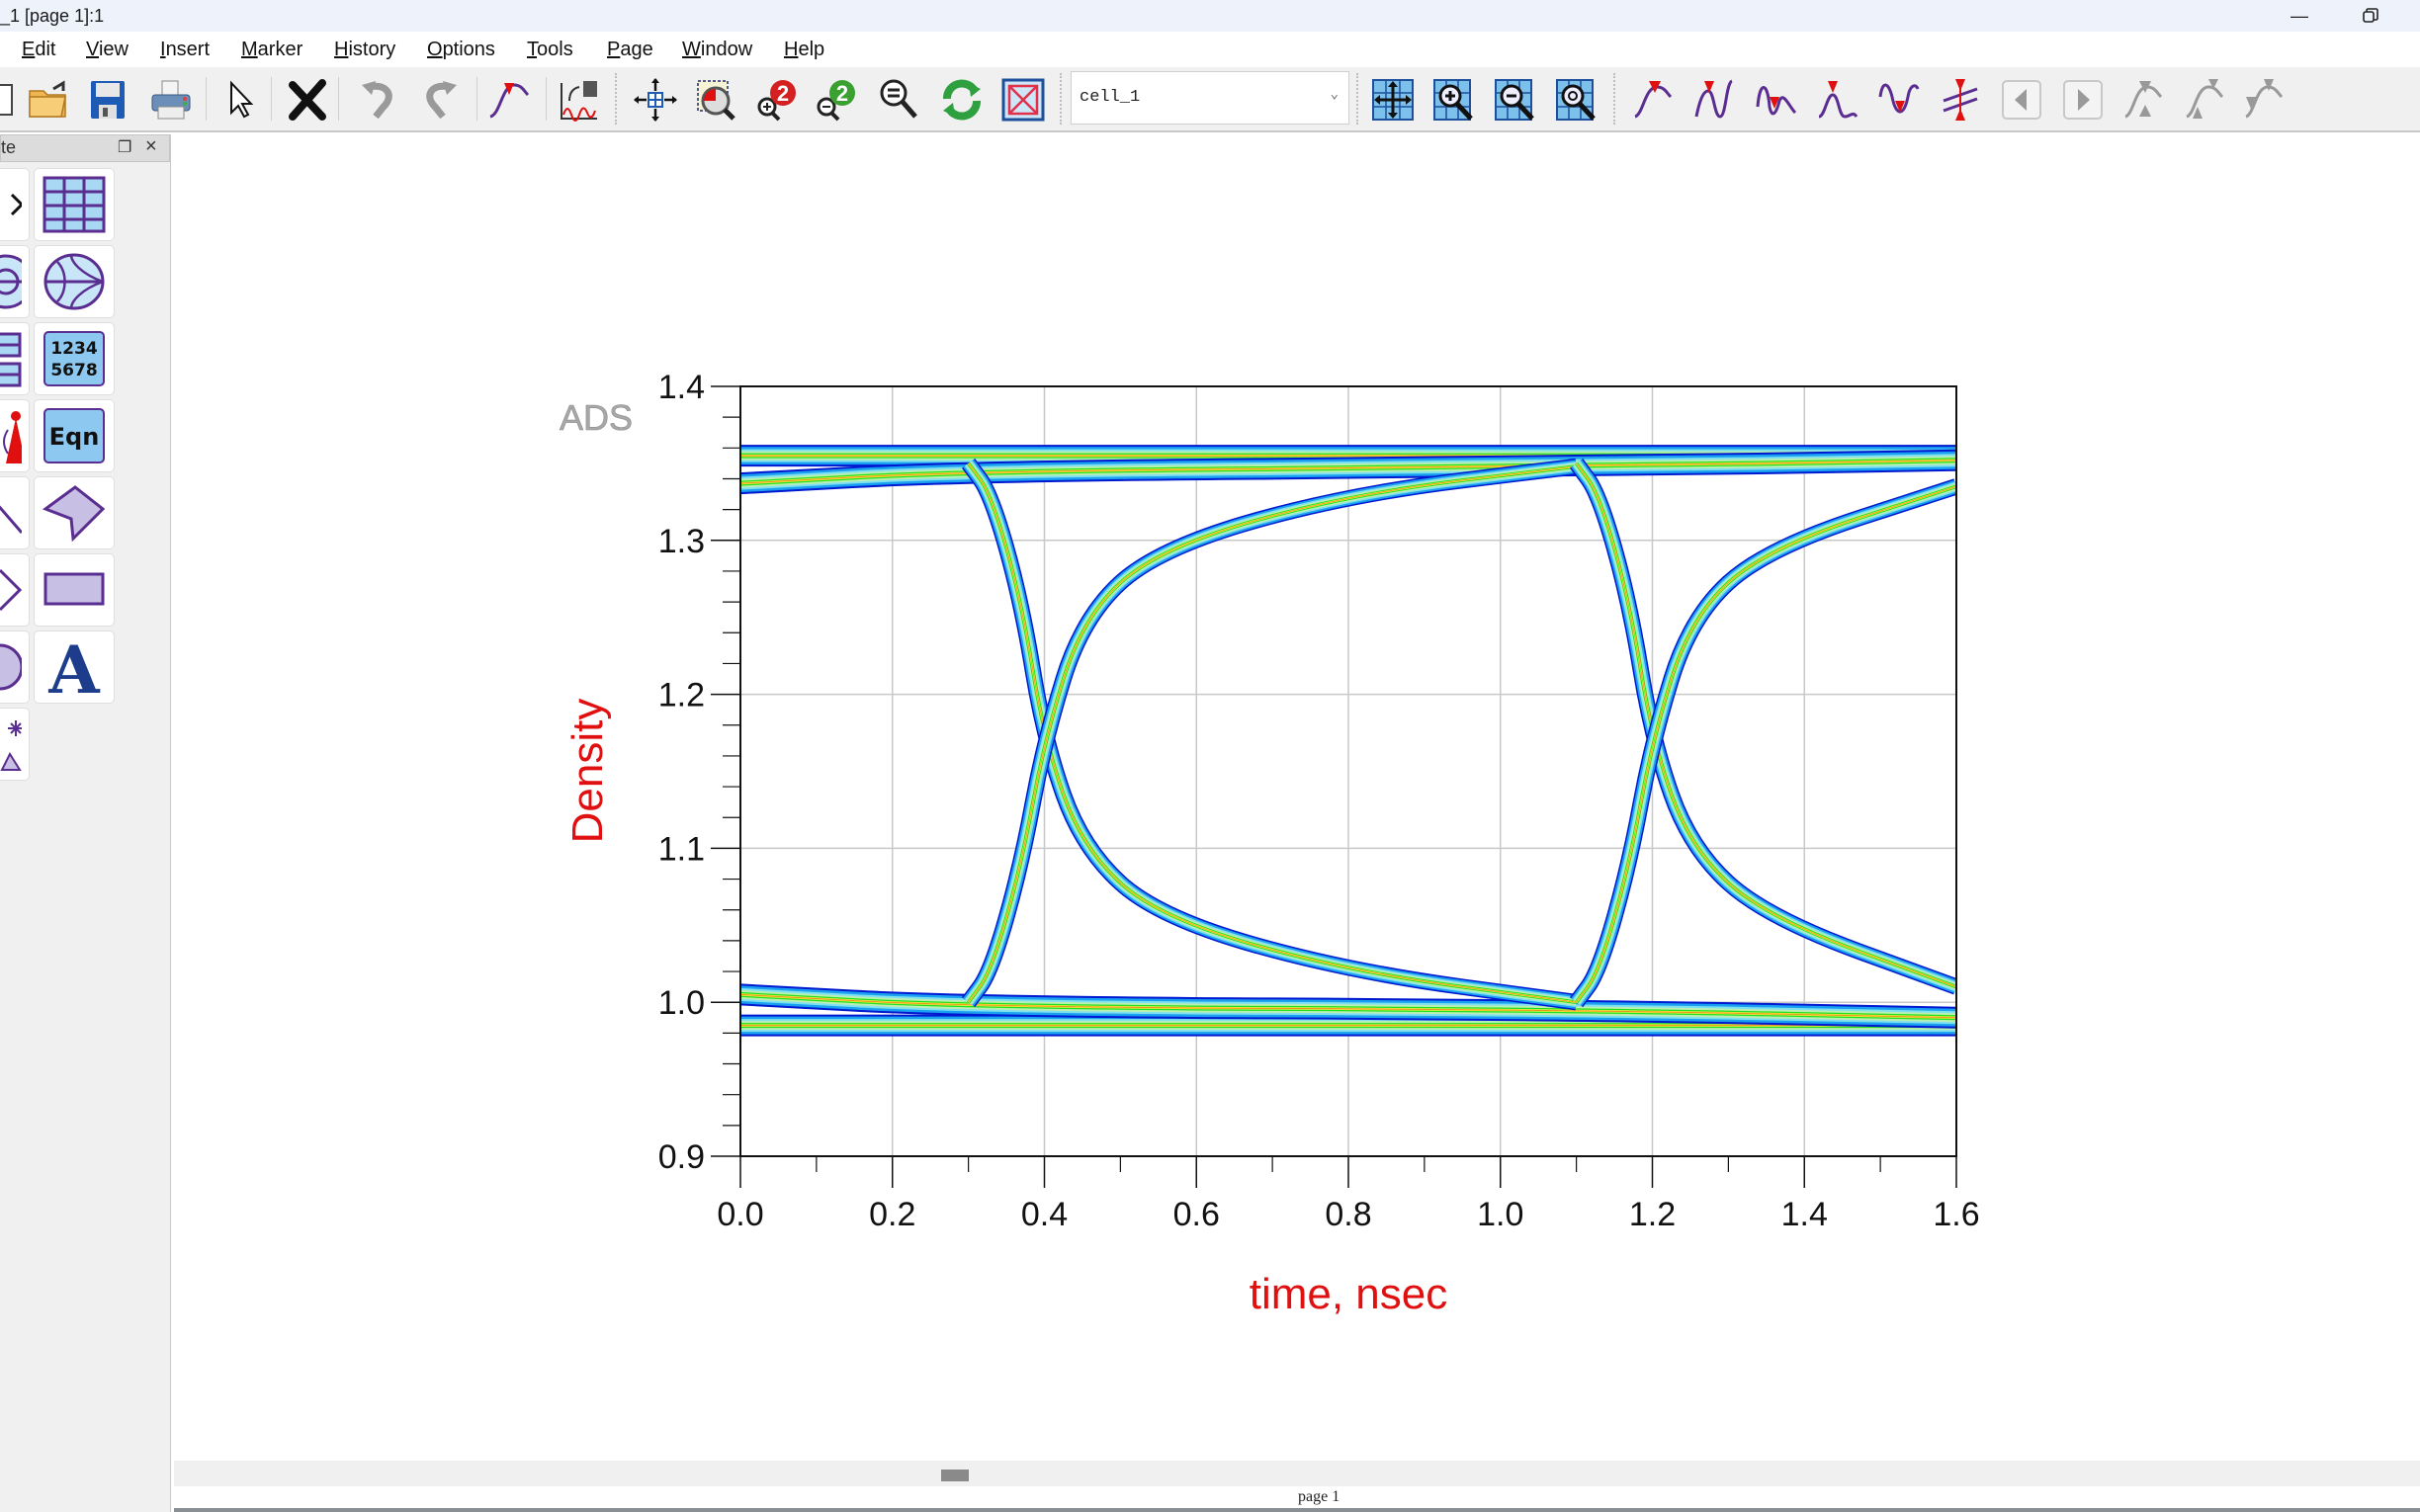 This screenshot has height=1512, width=2420. Describe the element at coordinates (899, 100) in the screenshot. I see `zoom-fit-button` at that location.